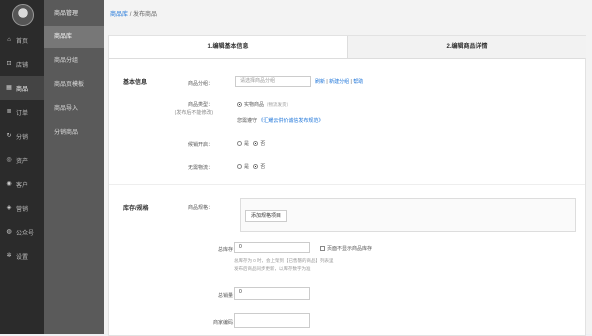 The width and height of the screenshot is (592, 336). What do you see at coordinates (239, 105) in the screenshot?
I see `type-radio` at bounding box center [239, 105].